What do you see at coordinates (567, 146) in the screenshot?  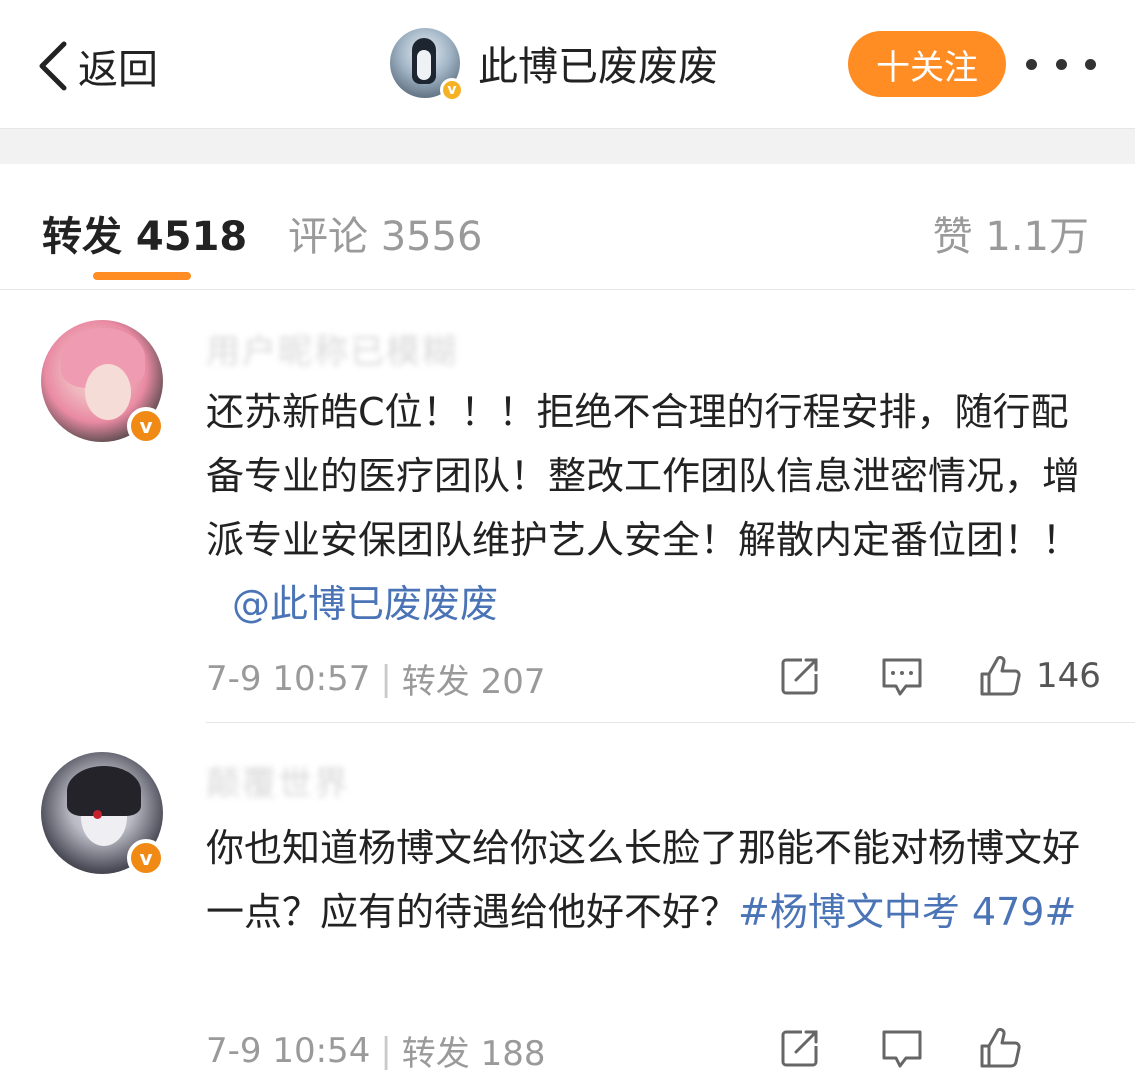 I see `section-divider` at bounding box center [567, 146].